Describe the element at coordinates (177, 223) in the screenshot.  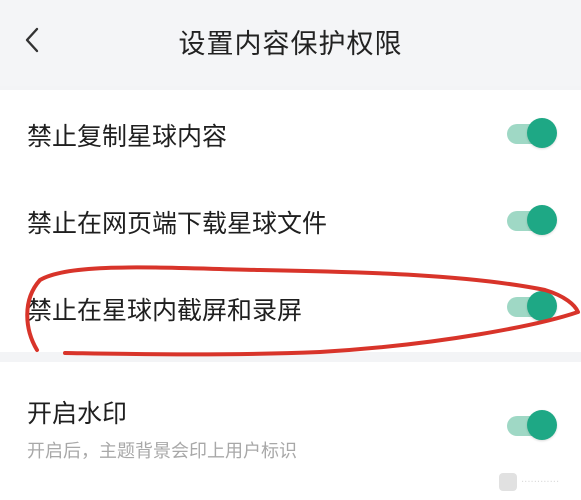
I see `setting-label: 禁止在网页端下载星球文件` at that location.